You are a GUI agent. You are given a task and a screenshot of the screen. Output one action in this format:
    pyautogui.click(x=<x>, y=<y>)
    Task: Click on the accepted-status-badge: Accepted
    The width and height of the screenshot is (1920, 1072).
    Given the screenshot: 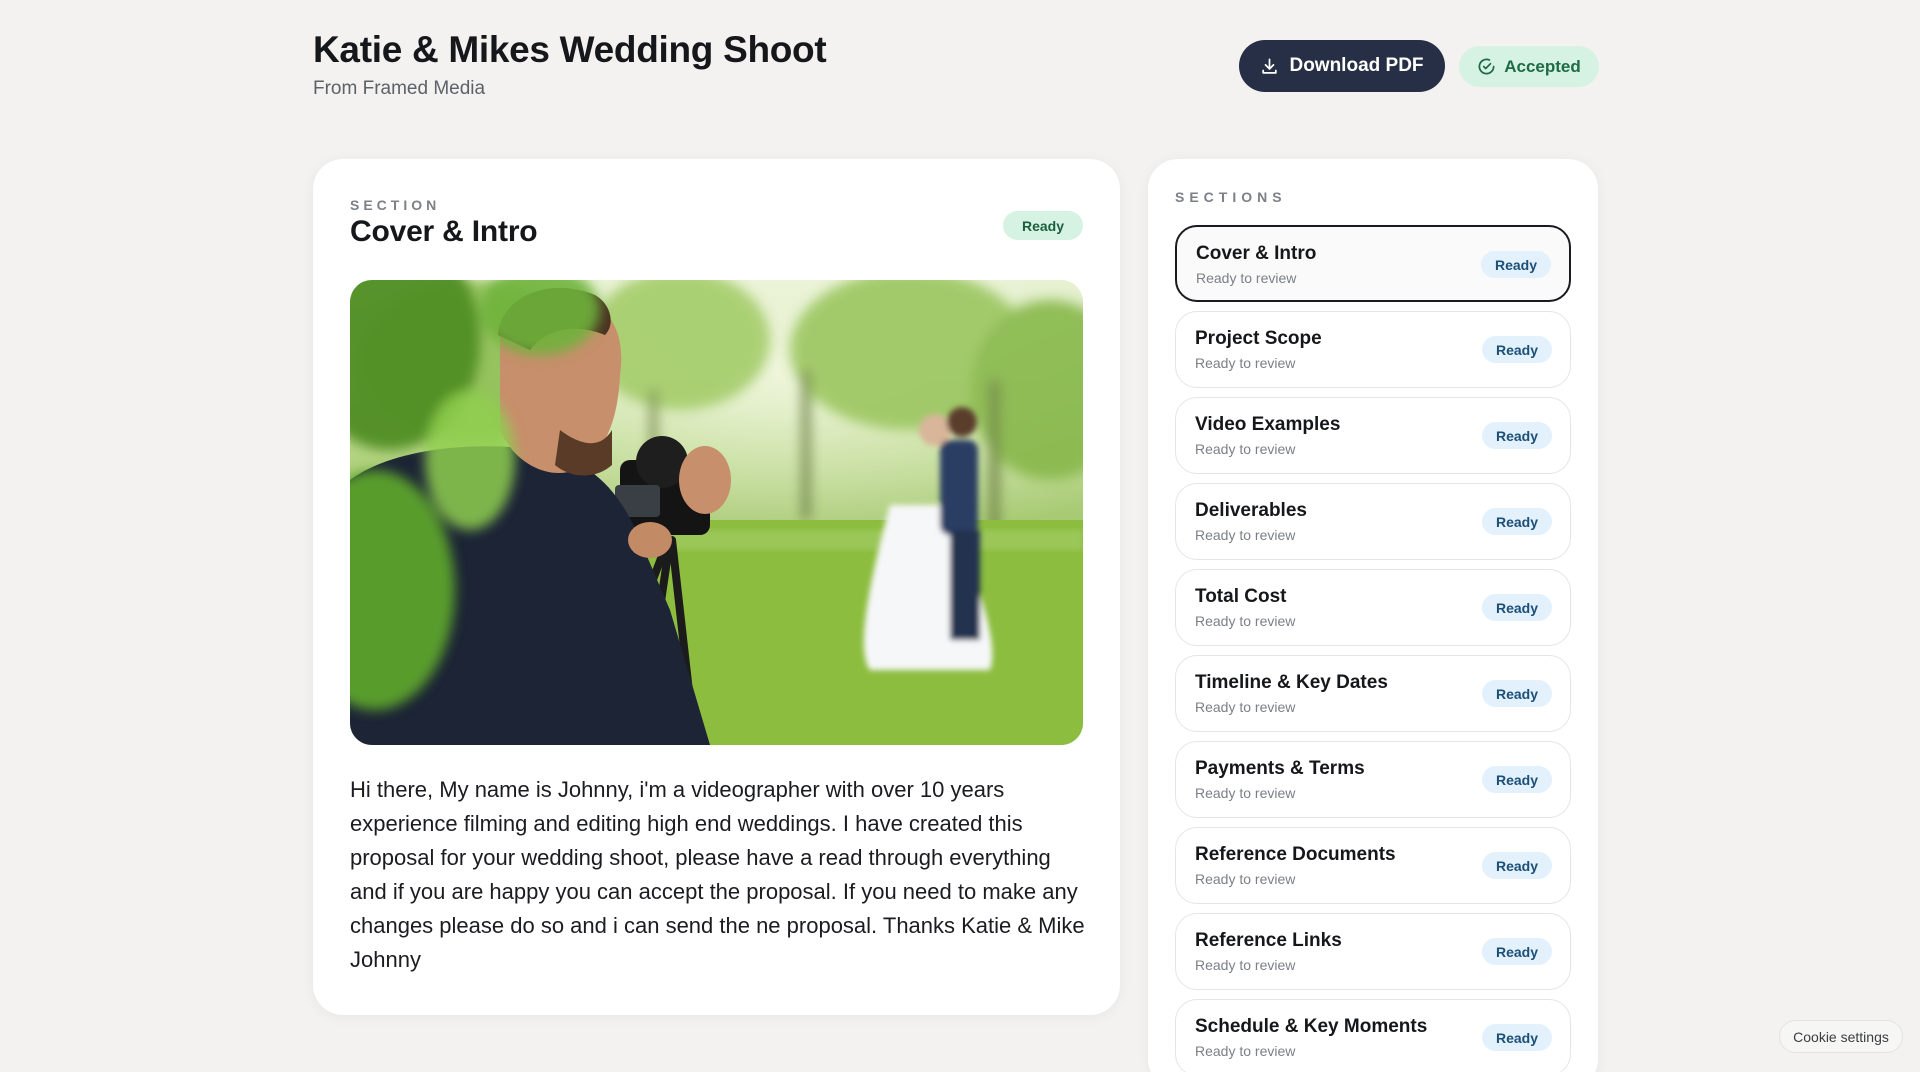 What is the action you would take?
    pyautogui.click(x=1529, y=66)
    